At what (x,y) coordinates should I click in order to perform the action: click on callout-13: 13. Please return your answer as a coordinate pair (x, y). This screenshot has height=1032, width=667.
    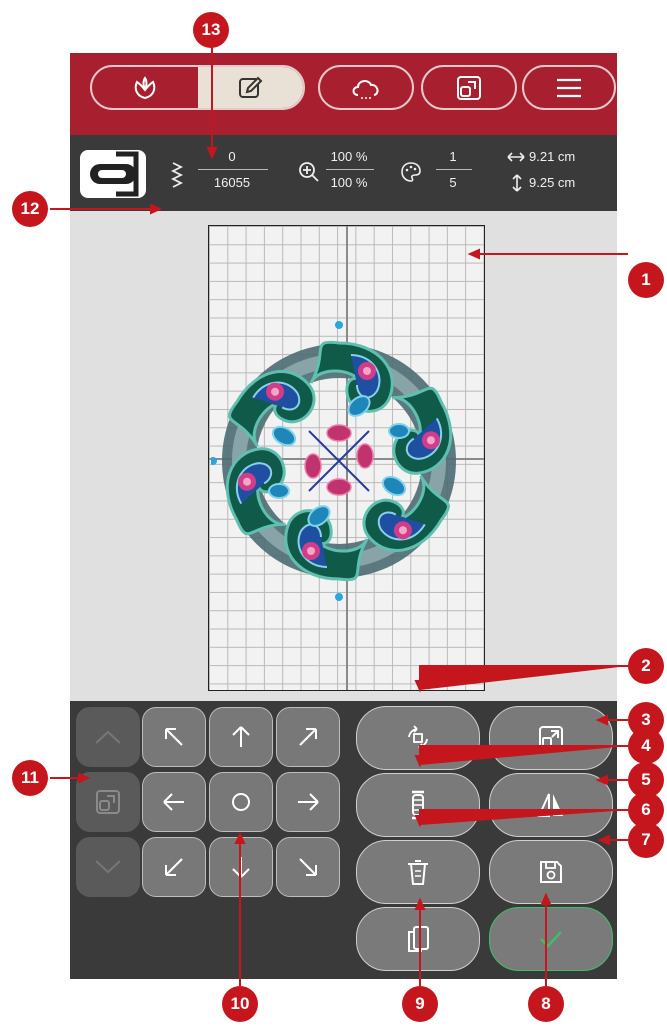
    Looking at the image, I should click on (211, 30).